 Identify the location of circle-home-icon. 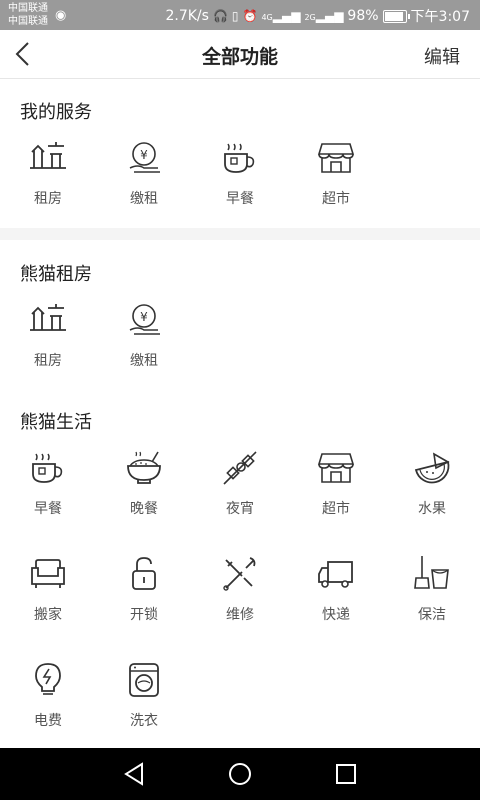
(240, 774).